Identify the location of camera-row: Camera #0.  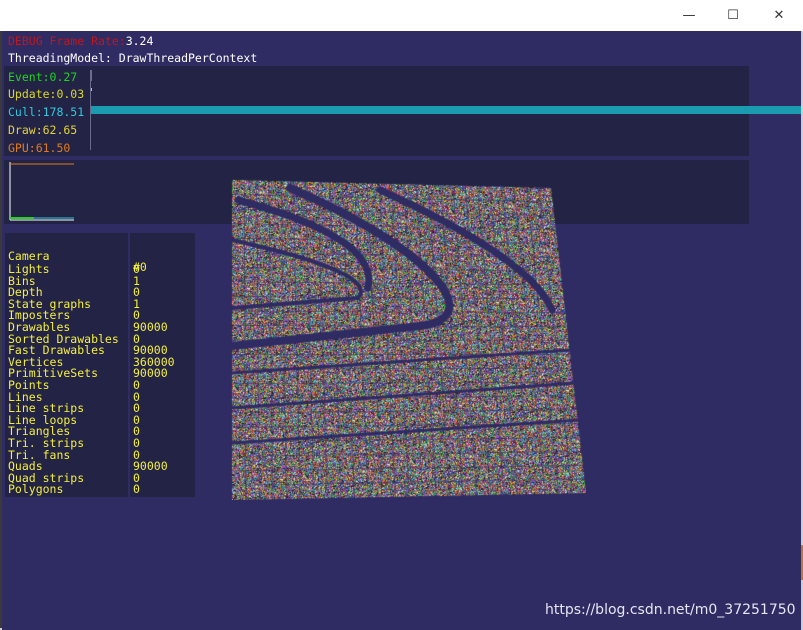
(76, 256).